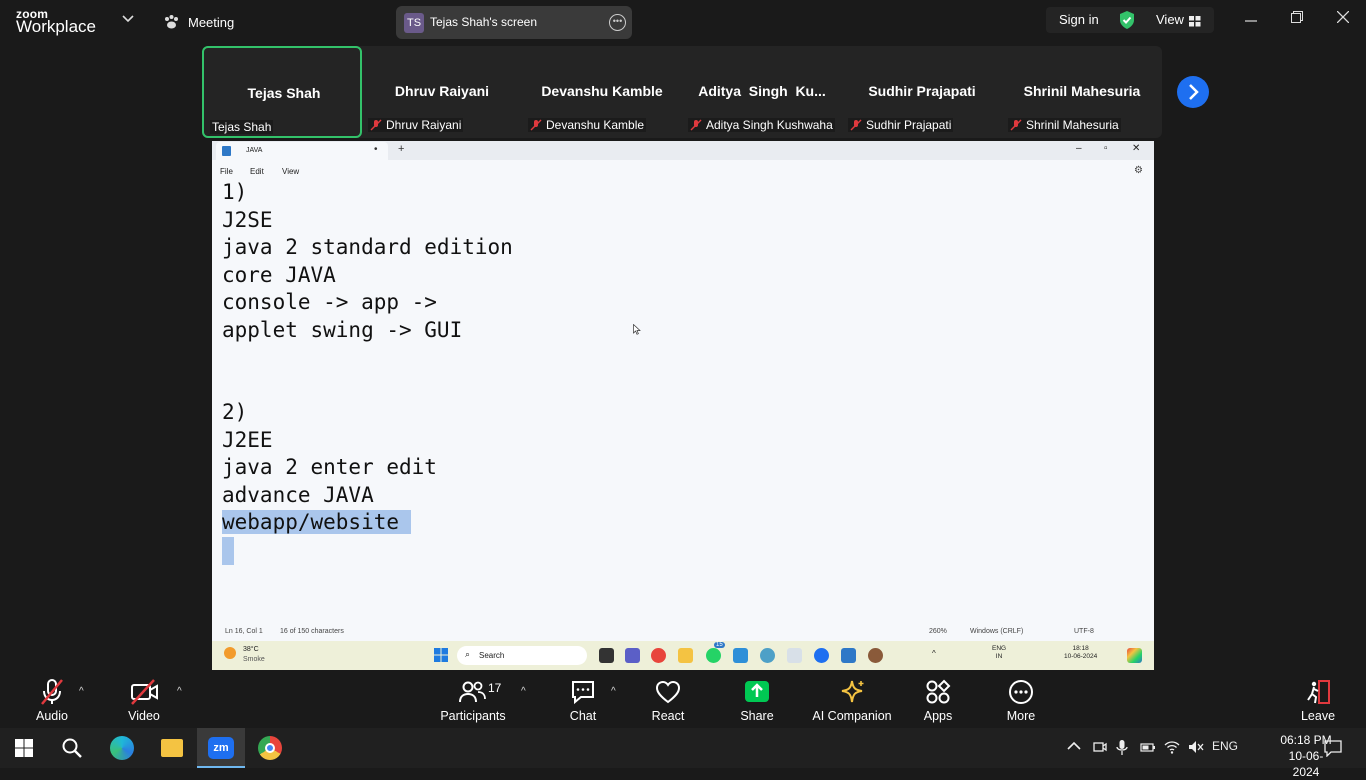 The width and height of the screenshot is (1366, 780). Describe the element at coordinates (298, 495) in the screenshot. I see `text-line: advance JAVA` at that location.